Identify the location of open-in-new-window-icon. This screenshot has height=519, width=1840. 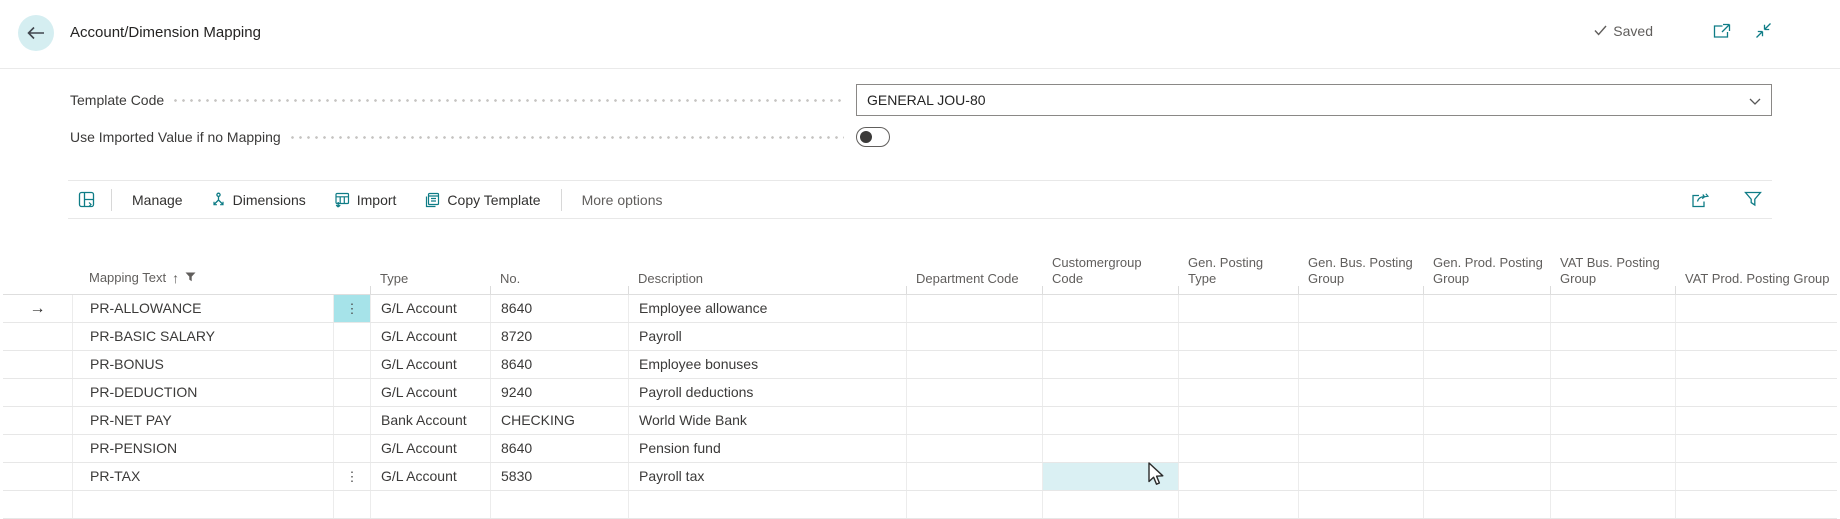
(1722, 31).